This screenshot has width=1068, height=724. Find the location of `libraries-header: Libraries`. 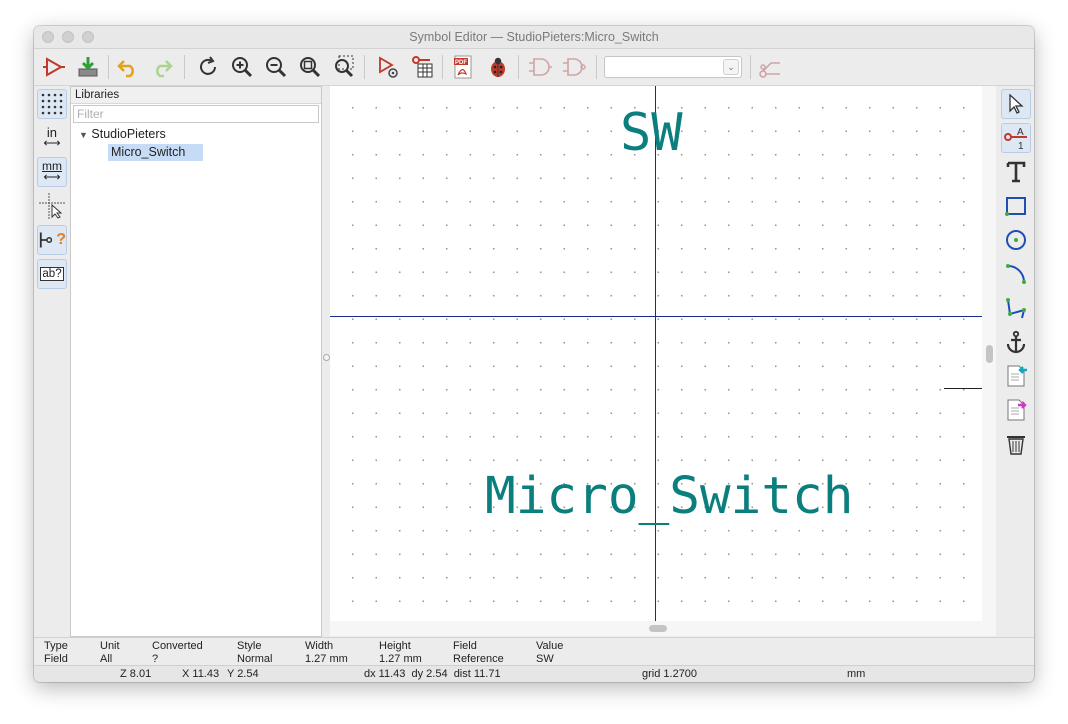

libraries-header: Libraries is located at coordinates (196, 95).